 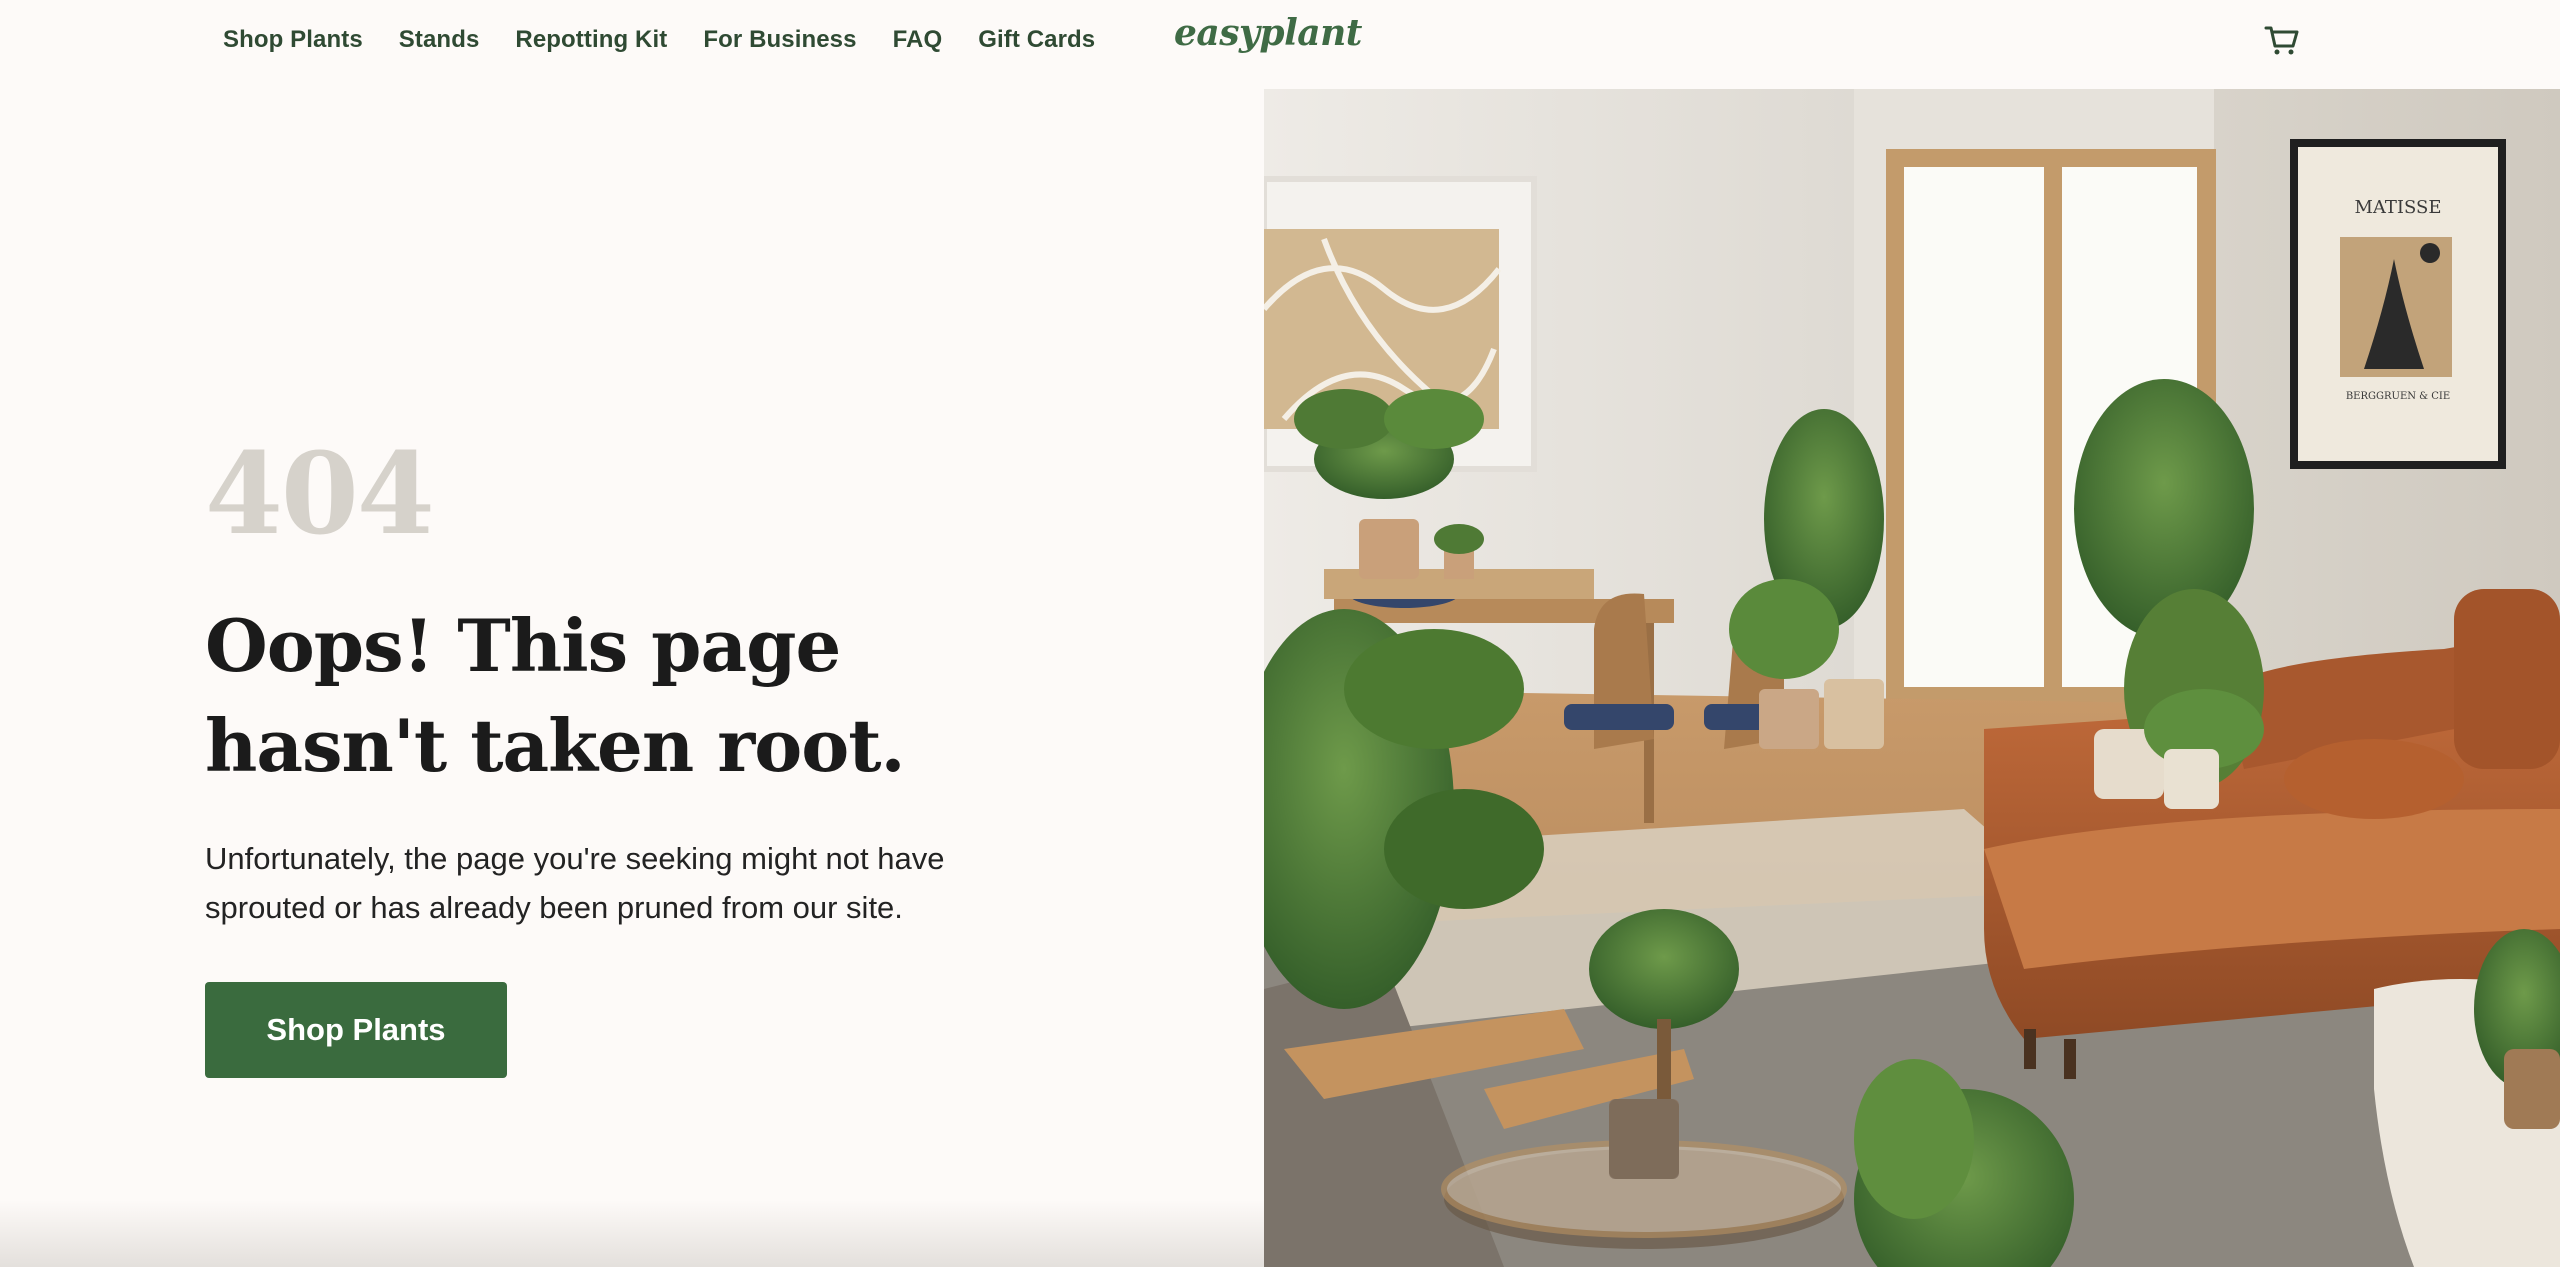 What do you see at coordinates (632, 1233) in the screenshot?
I see `bottom-shadow` at bounding box center [632, 1233].